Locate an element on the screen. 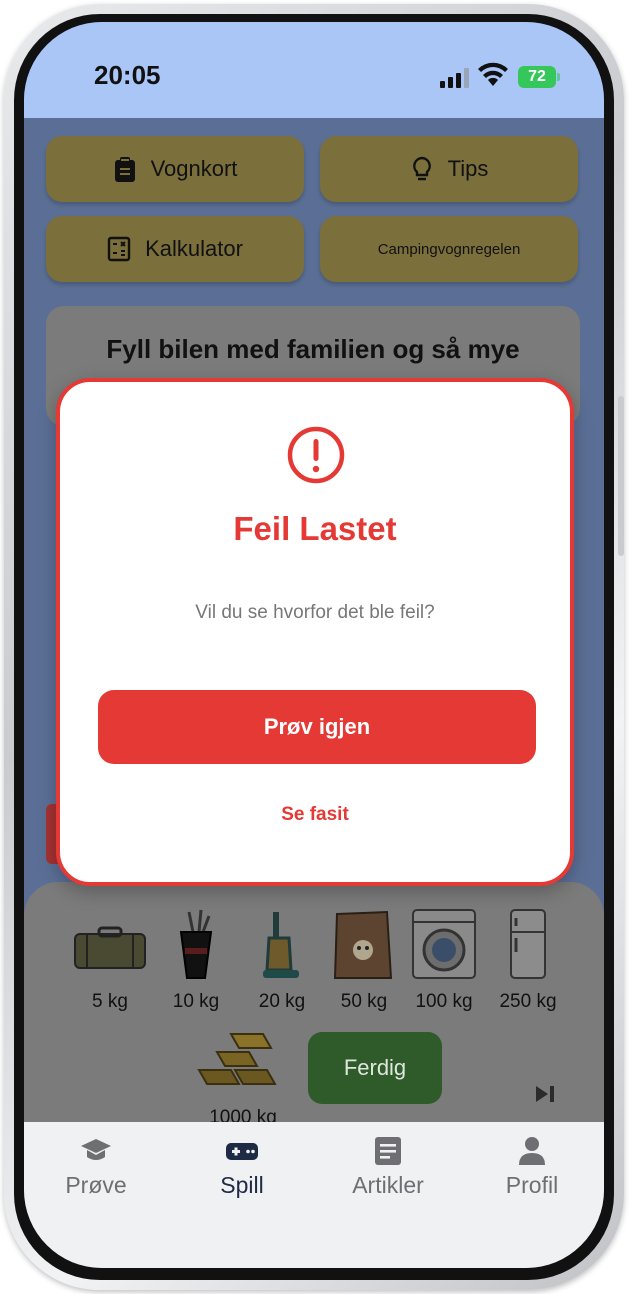 This screenshot has height=1294, width=630. gold-bars-icon is located at coordinates (237, 1059).